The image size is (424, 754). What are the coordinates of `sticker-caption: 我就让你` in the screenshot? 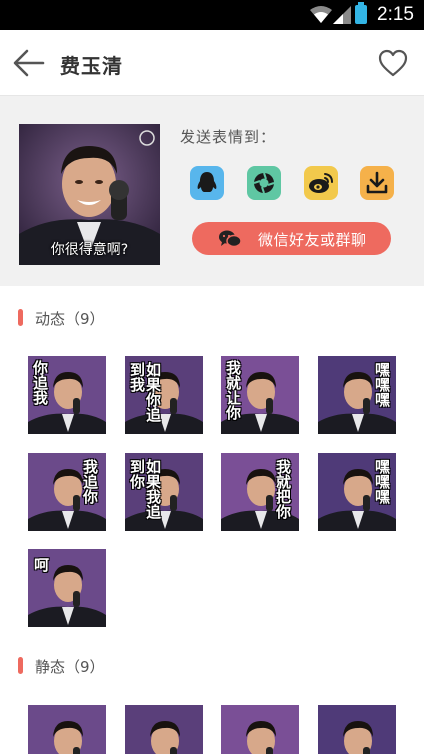 It's located at (233, 390).